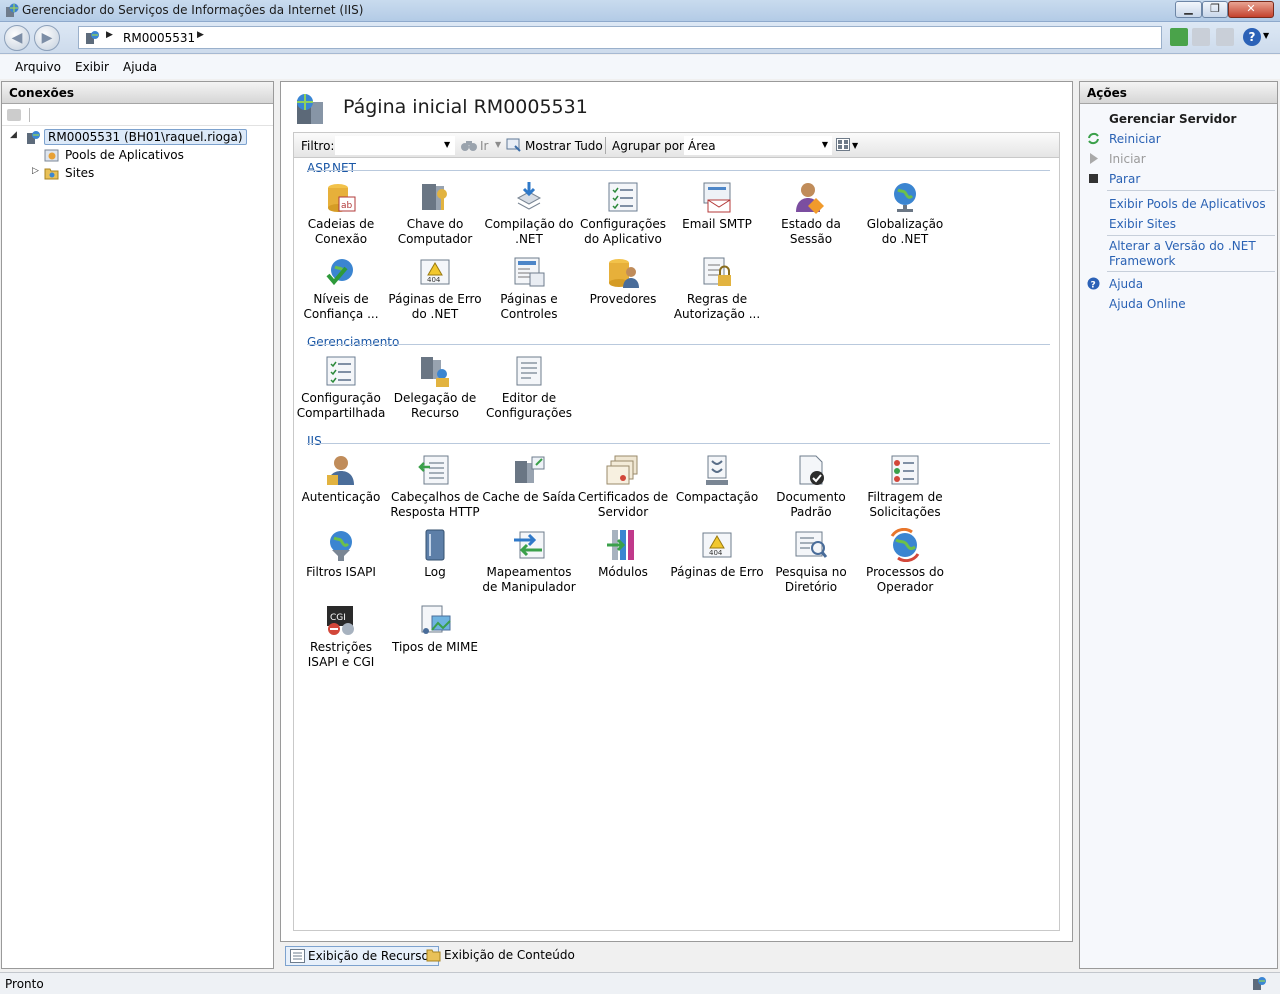 Image resolution: width=1280 pixels, height=994 pixels. What do you see at coordinates (341, 387) in the screenshot?
I see `feature-shared-config: Configuração Compartilhada` at bounding box center [341, 387].